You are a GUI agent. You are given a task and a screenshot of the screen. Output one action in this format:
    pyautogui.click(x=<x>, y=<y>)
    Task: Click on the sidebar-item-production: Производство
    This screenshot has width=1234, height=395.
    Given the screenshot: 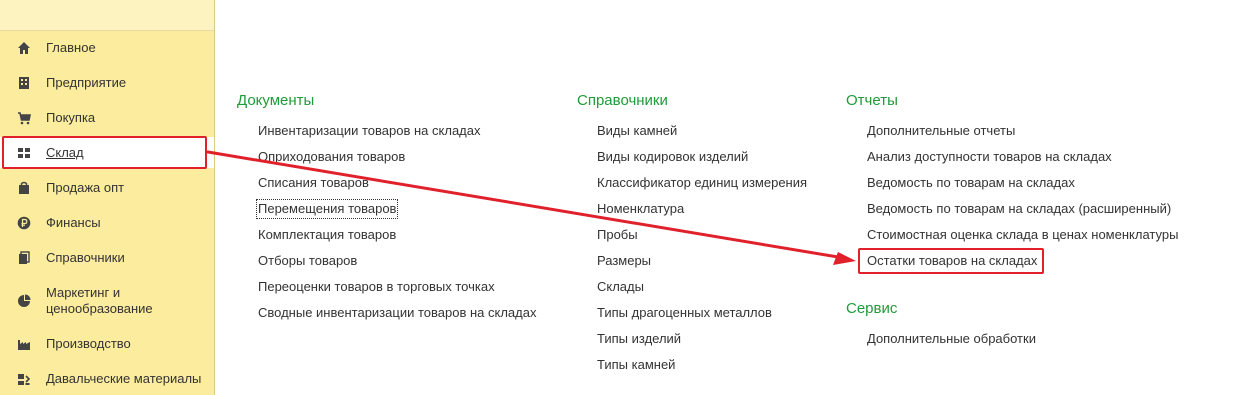 What is the action you would take?
    pyautogui.click(x=107, y=344)
    